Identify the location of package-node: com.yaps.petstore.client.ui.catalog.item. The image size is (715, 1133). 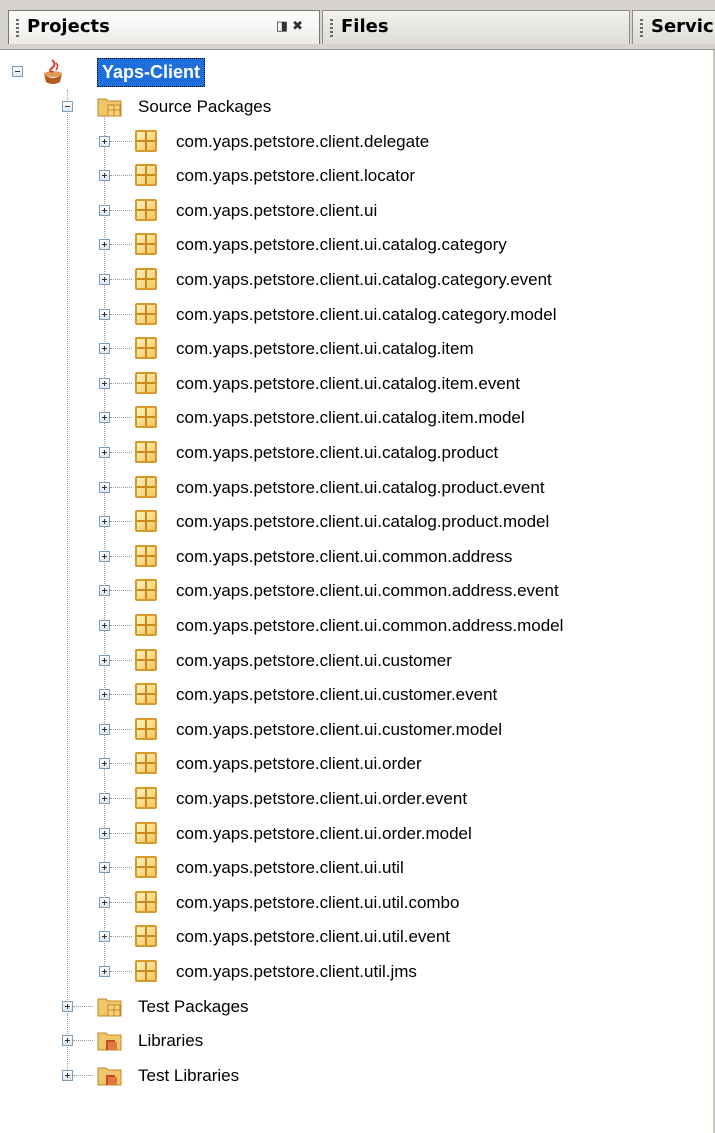
(357, 349).